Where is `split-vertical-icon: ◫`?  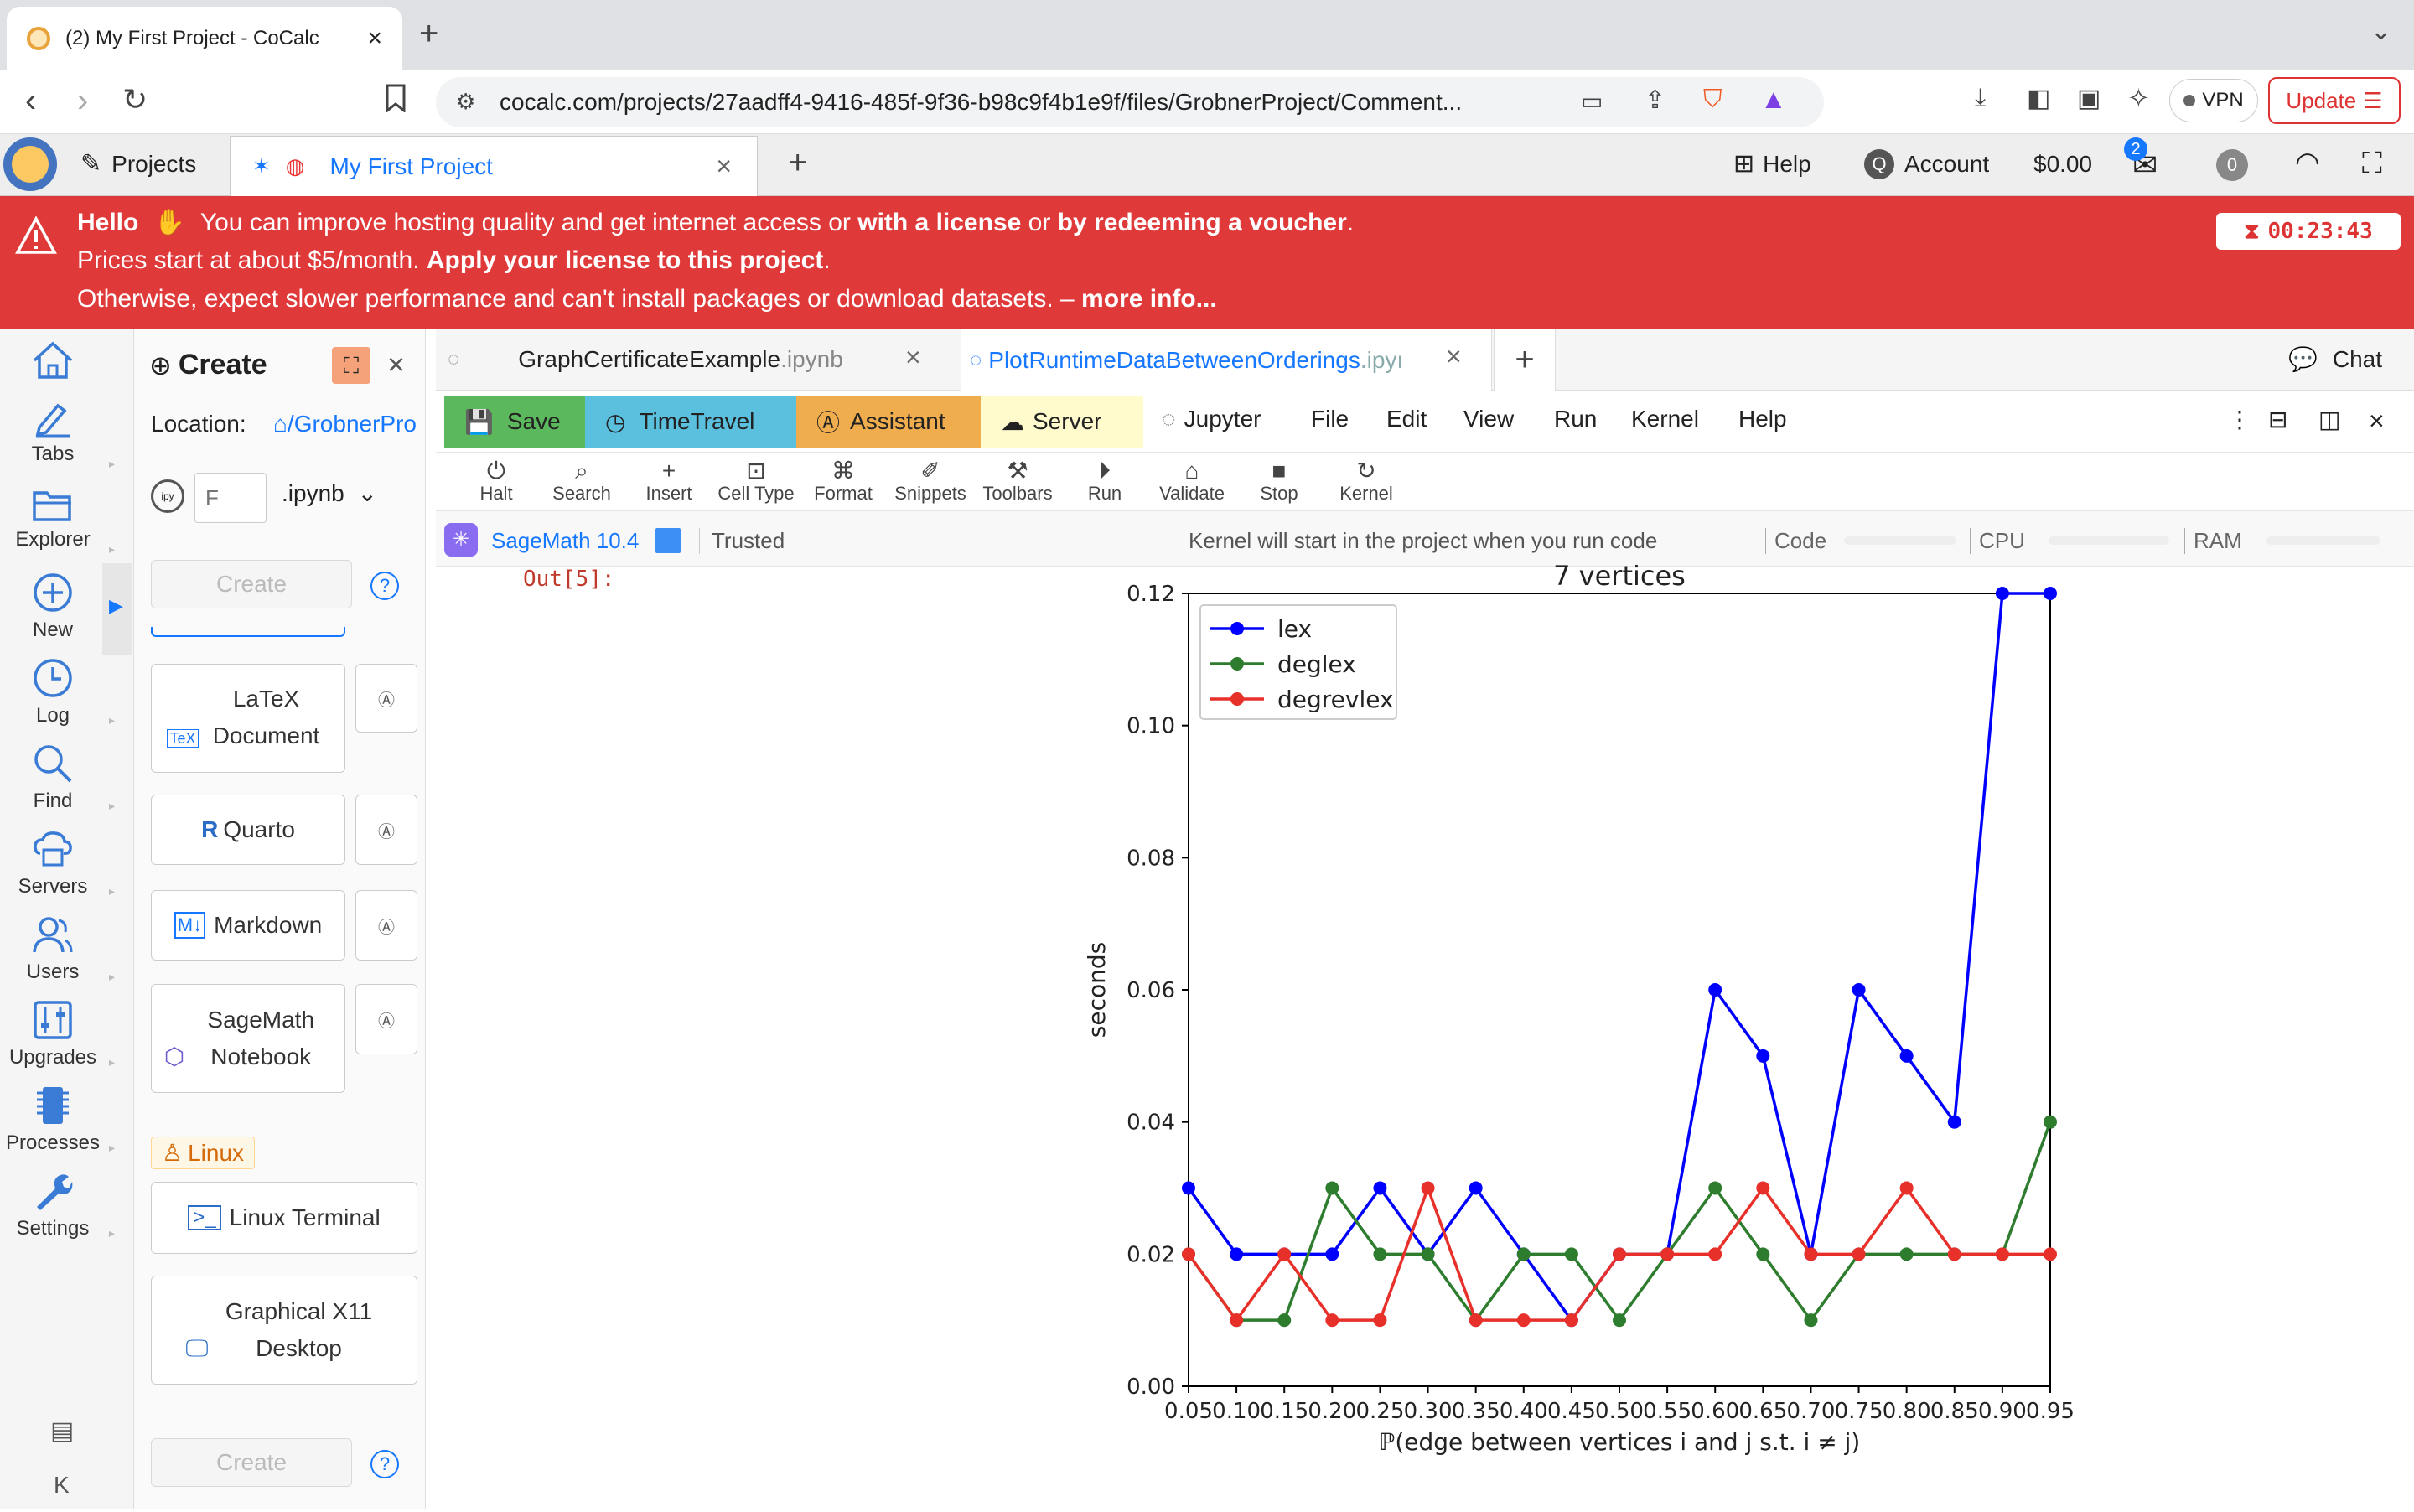 split-vertical-icon: ◫ is located at coordinates (2329, 419).